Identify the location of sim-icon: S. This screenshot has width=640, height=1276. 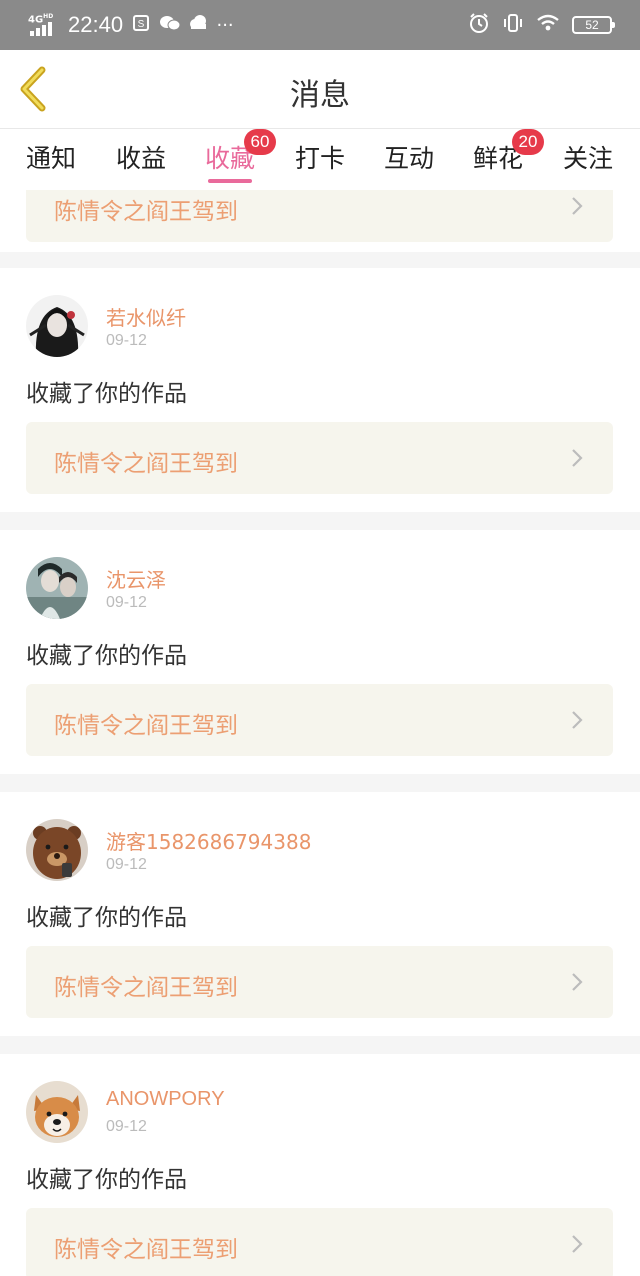
(141, 25).